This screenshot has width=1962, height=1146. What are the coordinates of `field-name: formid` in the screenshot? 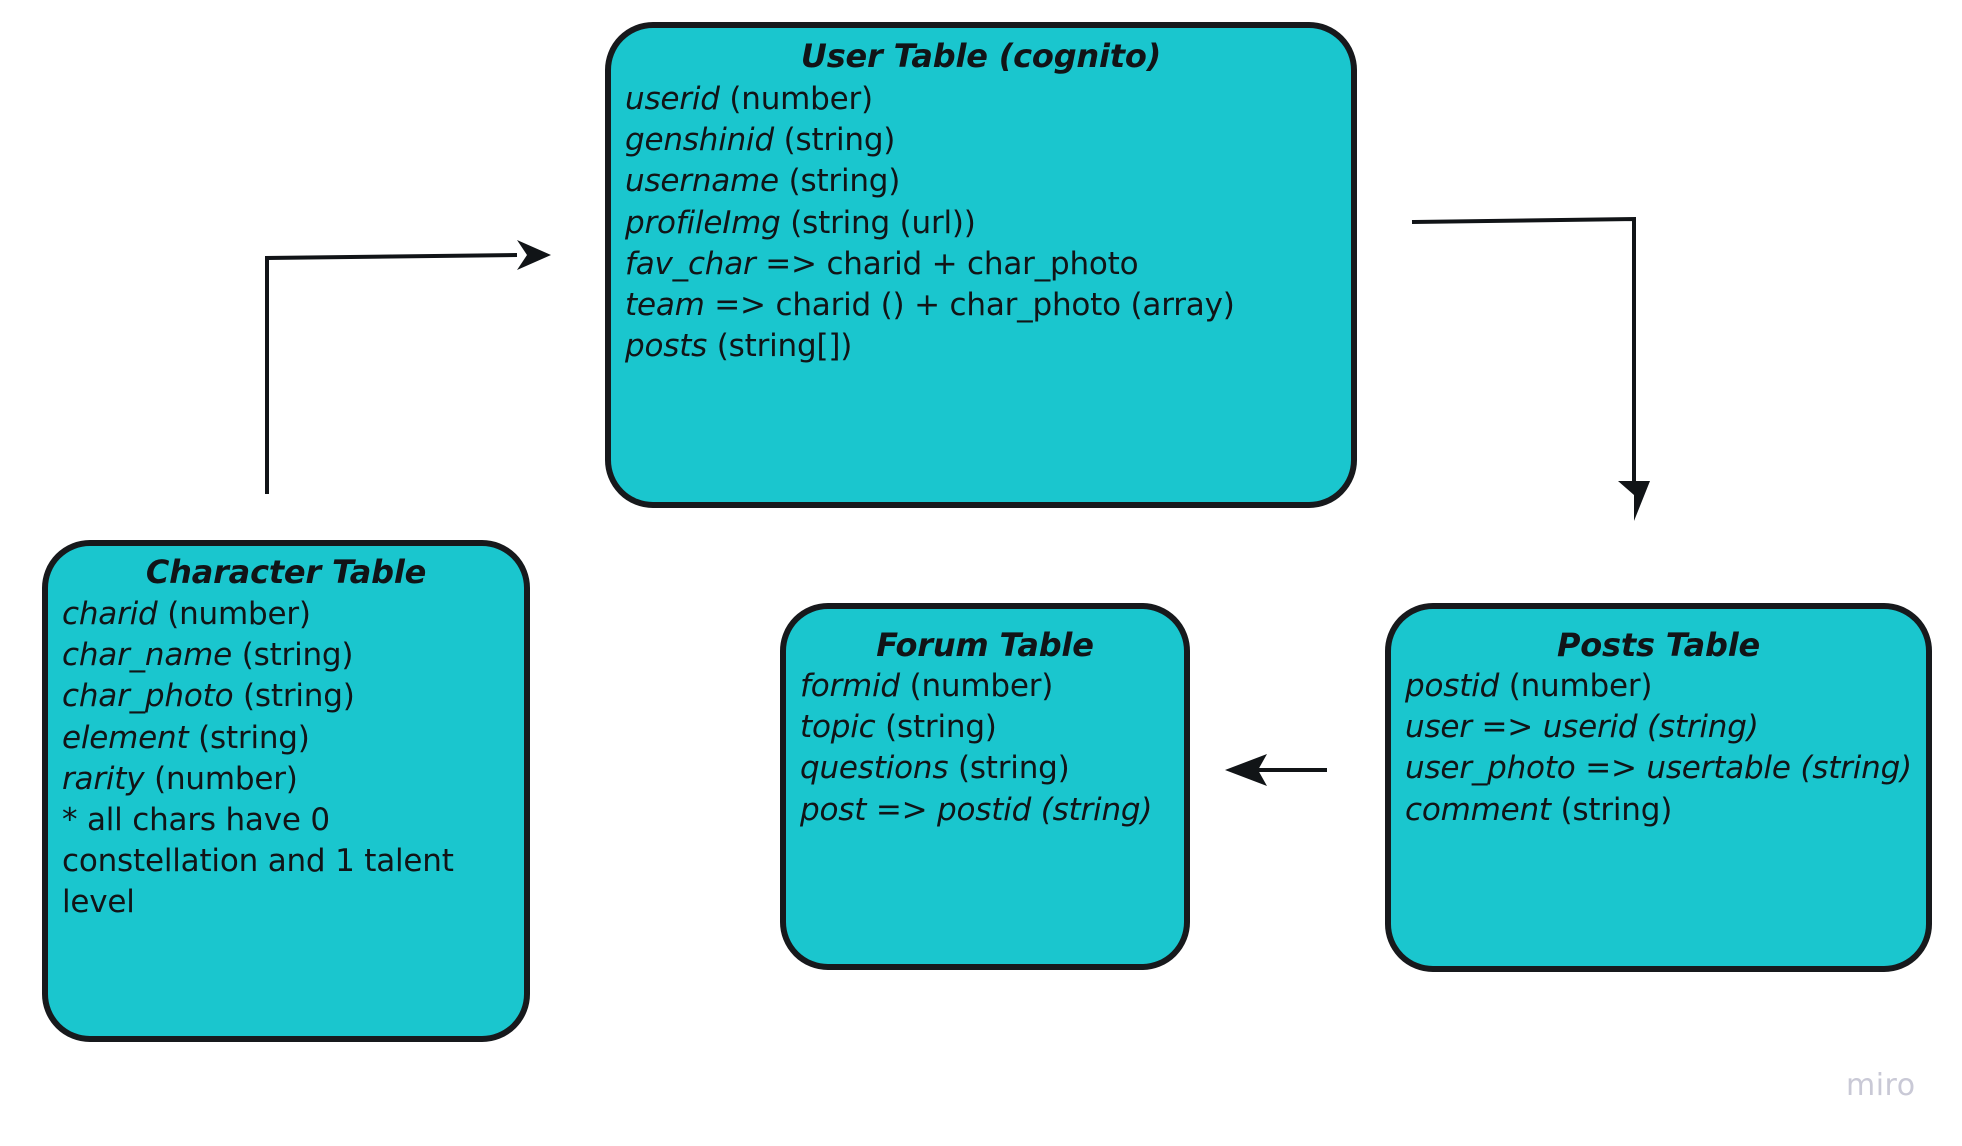 It's located at (850, 685).